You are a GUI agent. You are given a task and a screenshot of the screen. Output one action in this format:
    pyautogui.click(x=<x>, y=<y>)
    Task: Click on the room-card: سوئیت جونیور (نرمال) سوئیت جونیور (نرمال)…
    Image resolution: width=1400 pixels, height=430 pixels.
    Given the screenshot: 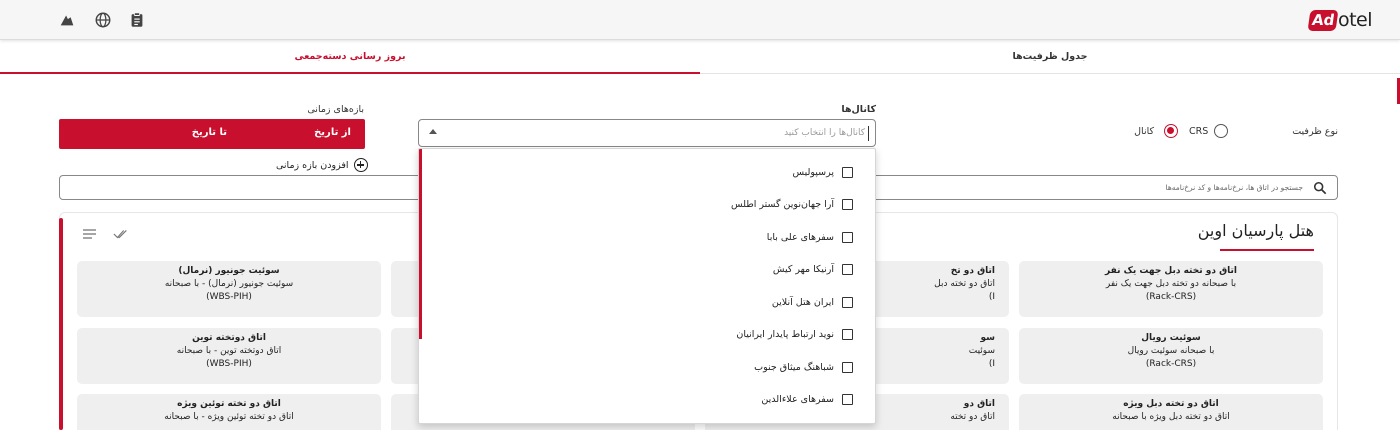 What is the action you would take?
    pyautogui.click(x=229, y=289)
    